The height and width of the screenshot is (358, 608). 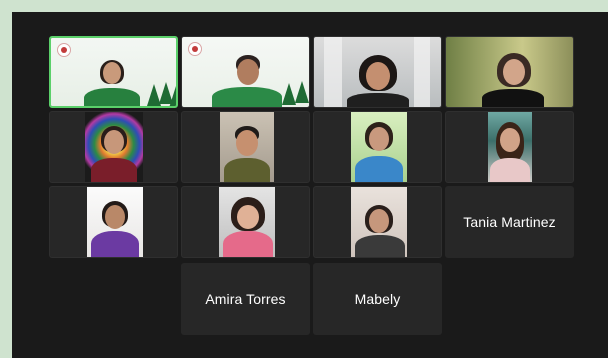 I want to click on participant-name: Tania Martinez, so click(x=509, y=222).